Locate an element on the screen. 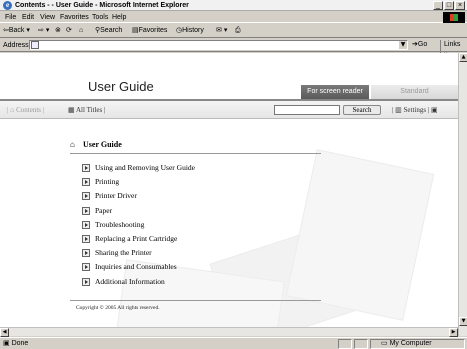  search-submit-button: Search is located at coordinates (362, 110).